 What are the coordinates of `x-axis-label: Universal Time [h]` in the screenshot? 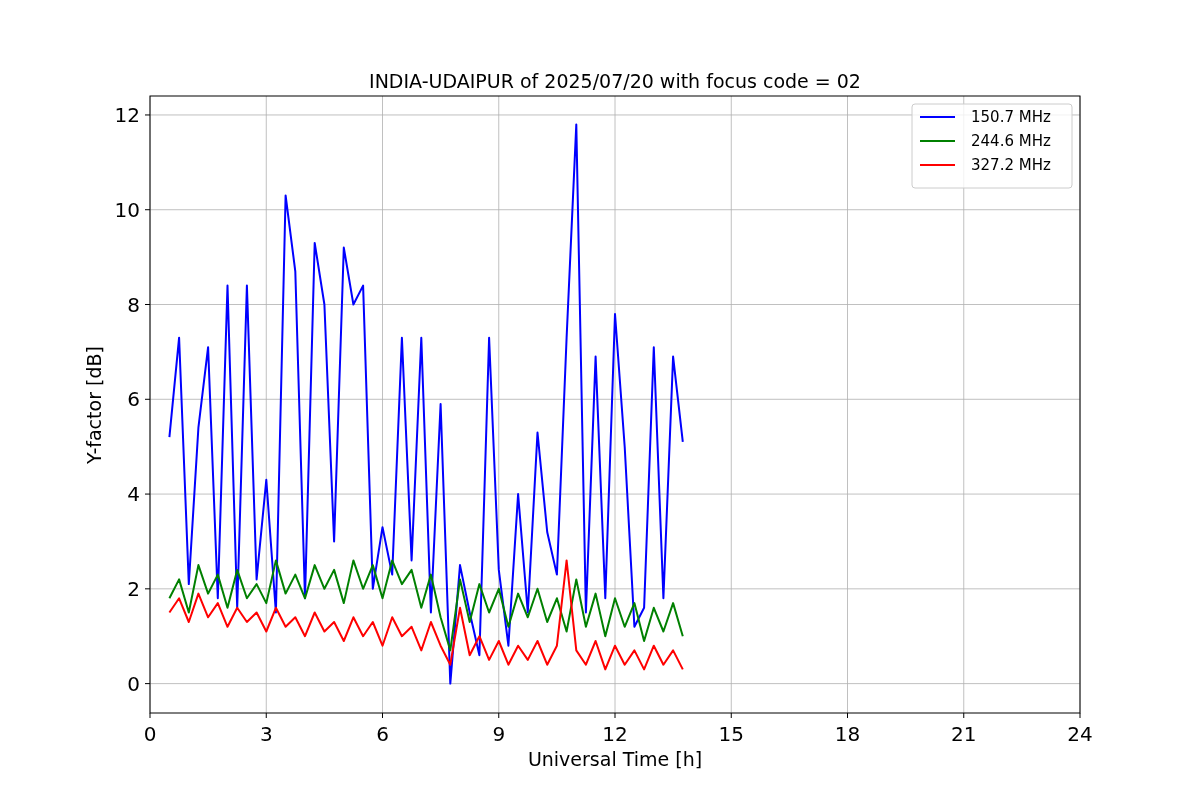 It's located at (615, 759).